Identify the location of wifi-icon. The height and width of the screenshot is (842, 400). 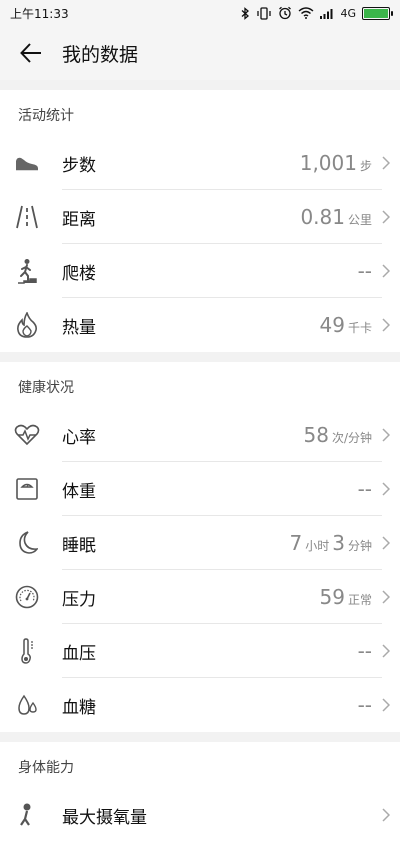
(306, 13).